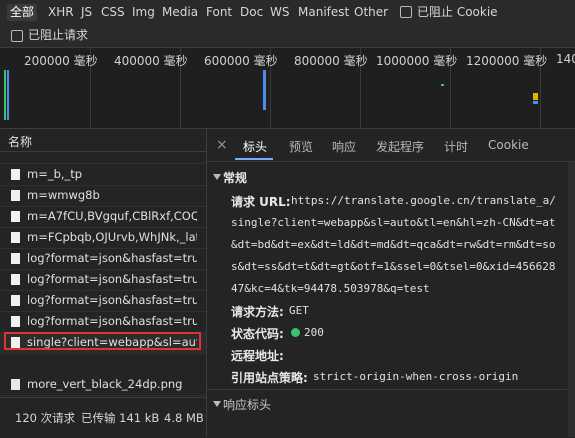 The height and width of the screenshot is (438, 575). What do you see at coordinates (219, 12) in the screenshot?
I see `filter-font: Font` at bounding box center [219, 12].